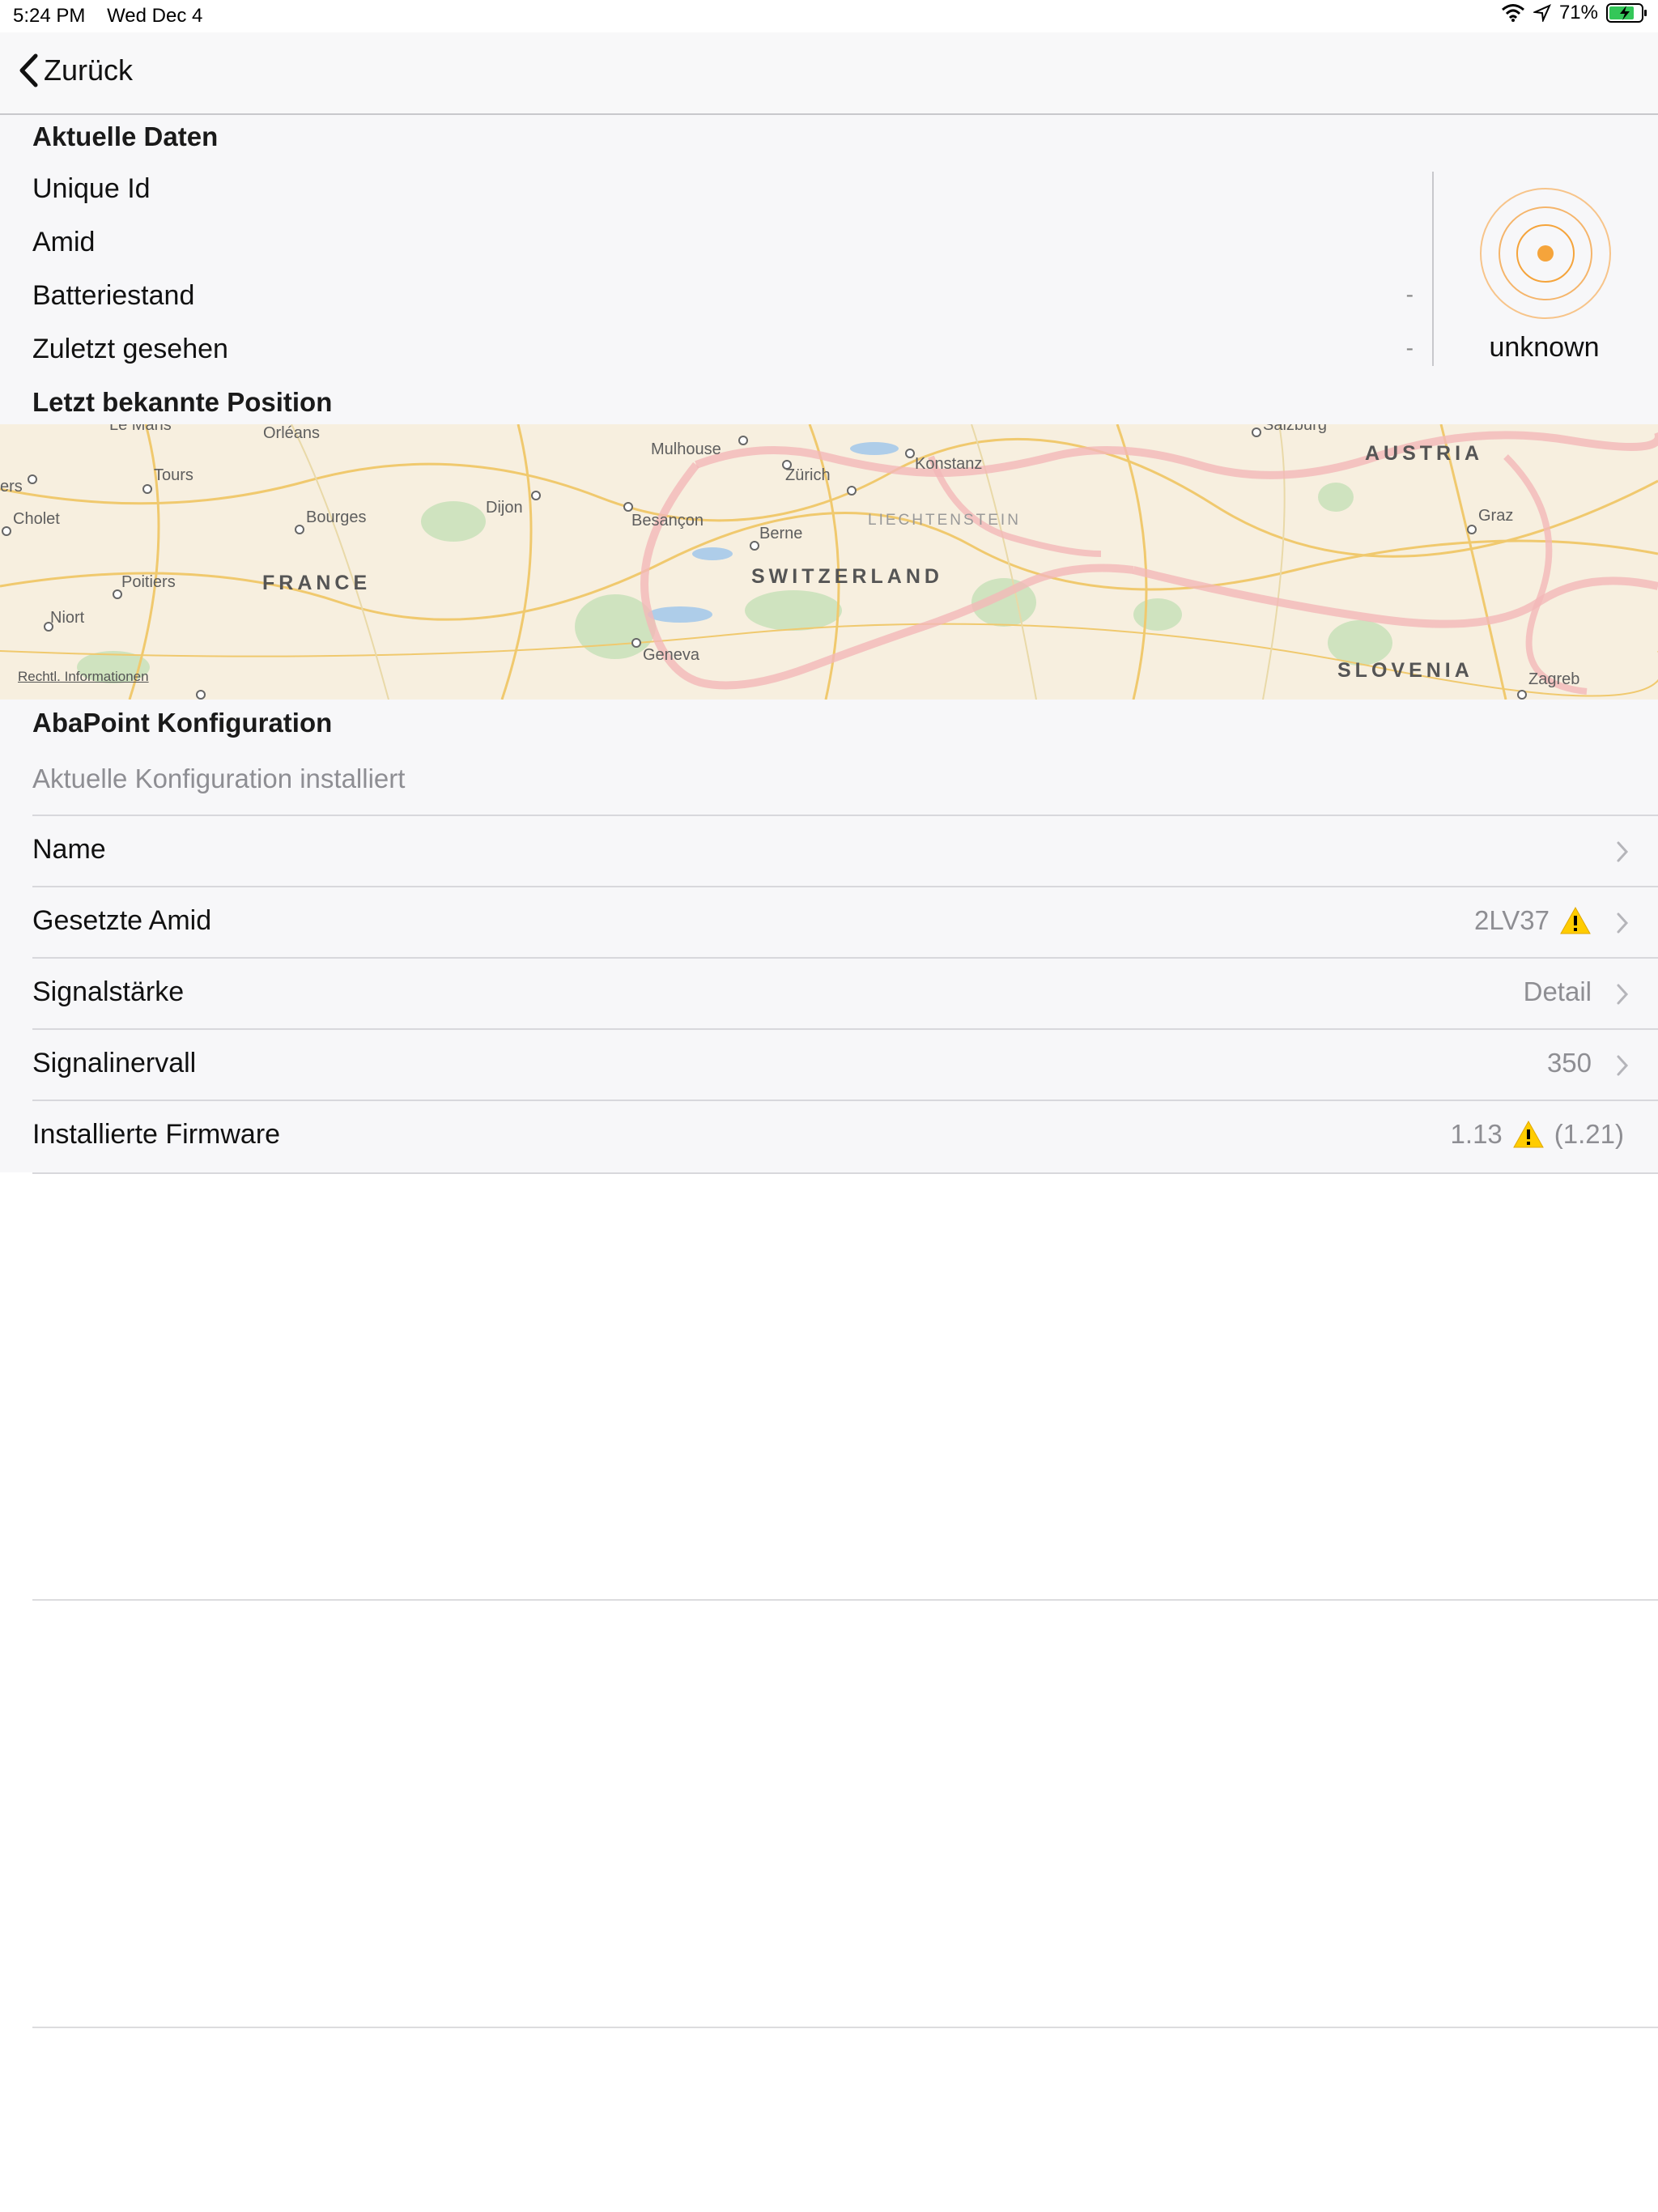 The height and width of the screenshot is (2212, 1658). What do you see at coordinates (1544, 347) in the screenshot?
I see `beacon-status: unknown` at bounding box center [1544, 347].